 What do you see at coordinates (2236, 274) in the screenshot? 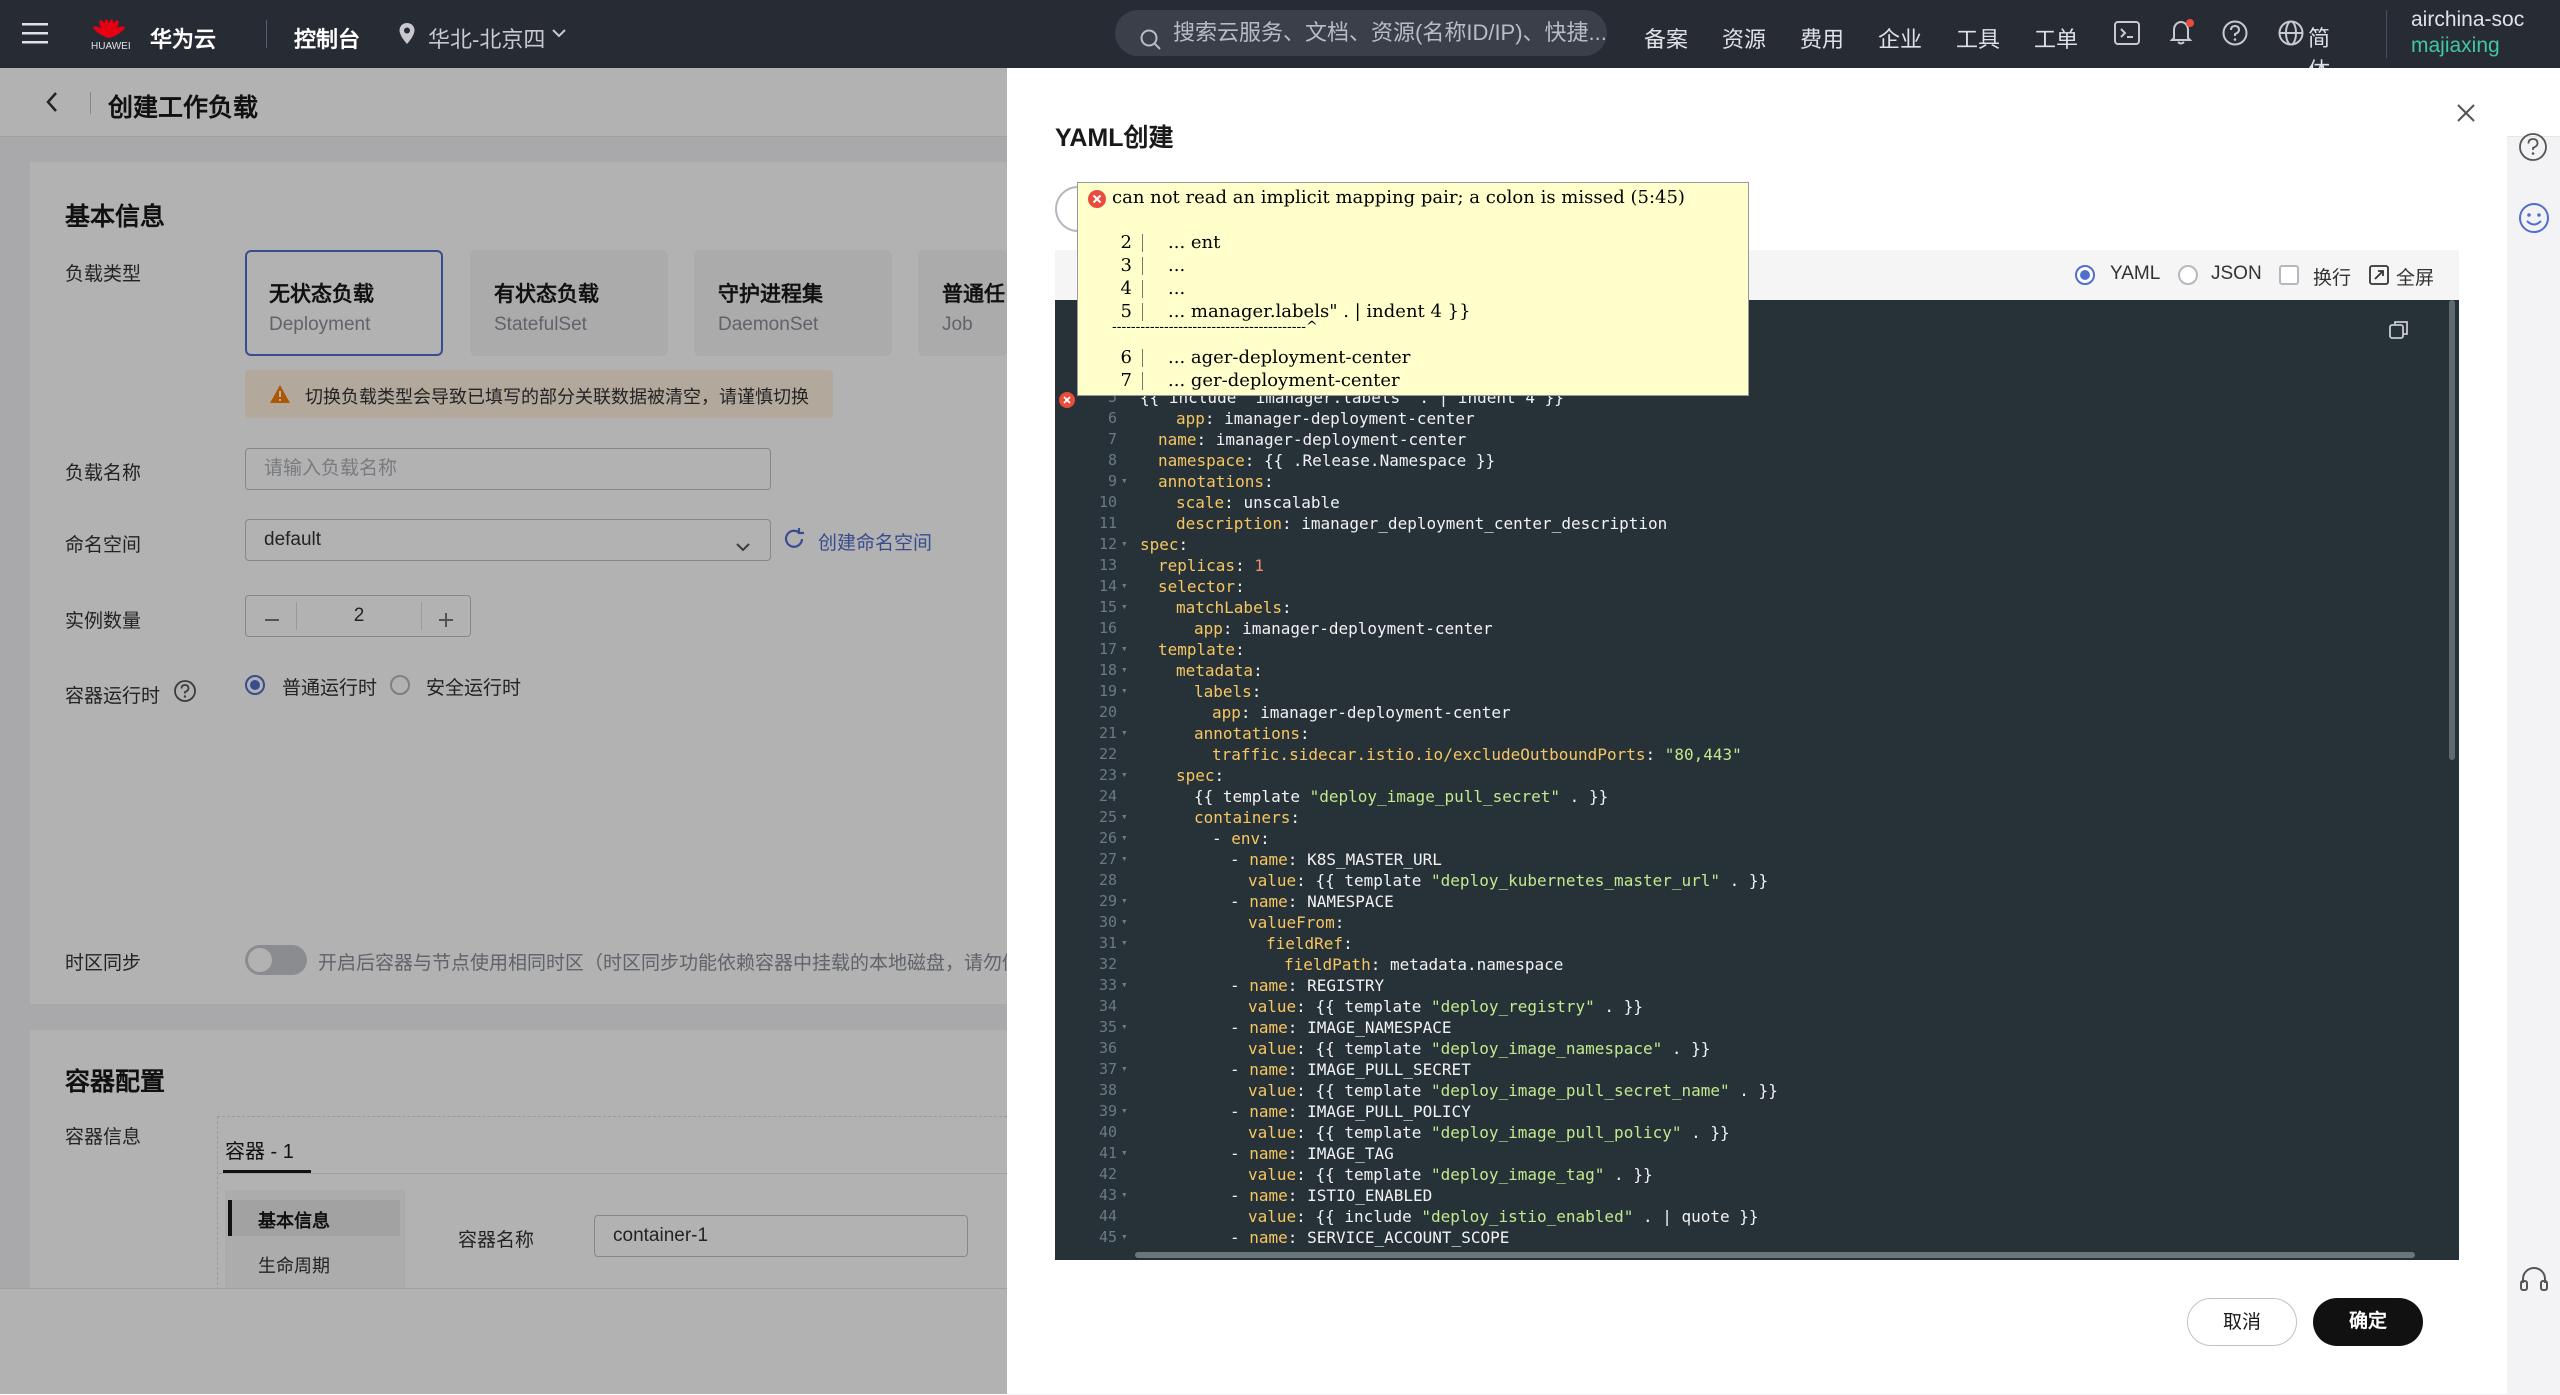
I see `format-json-label: JSON` at bounding box center [2236, 274].